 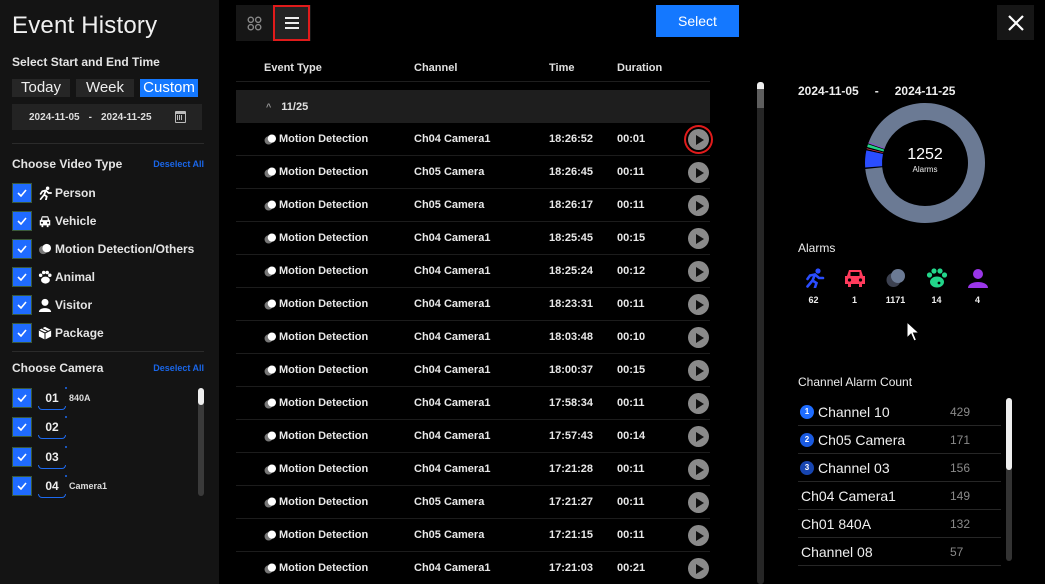 I want to click on event-duration: 00:12, so click(x=631, y=271).